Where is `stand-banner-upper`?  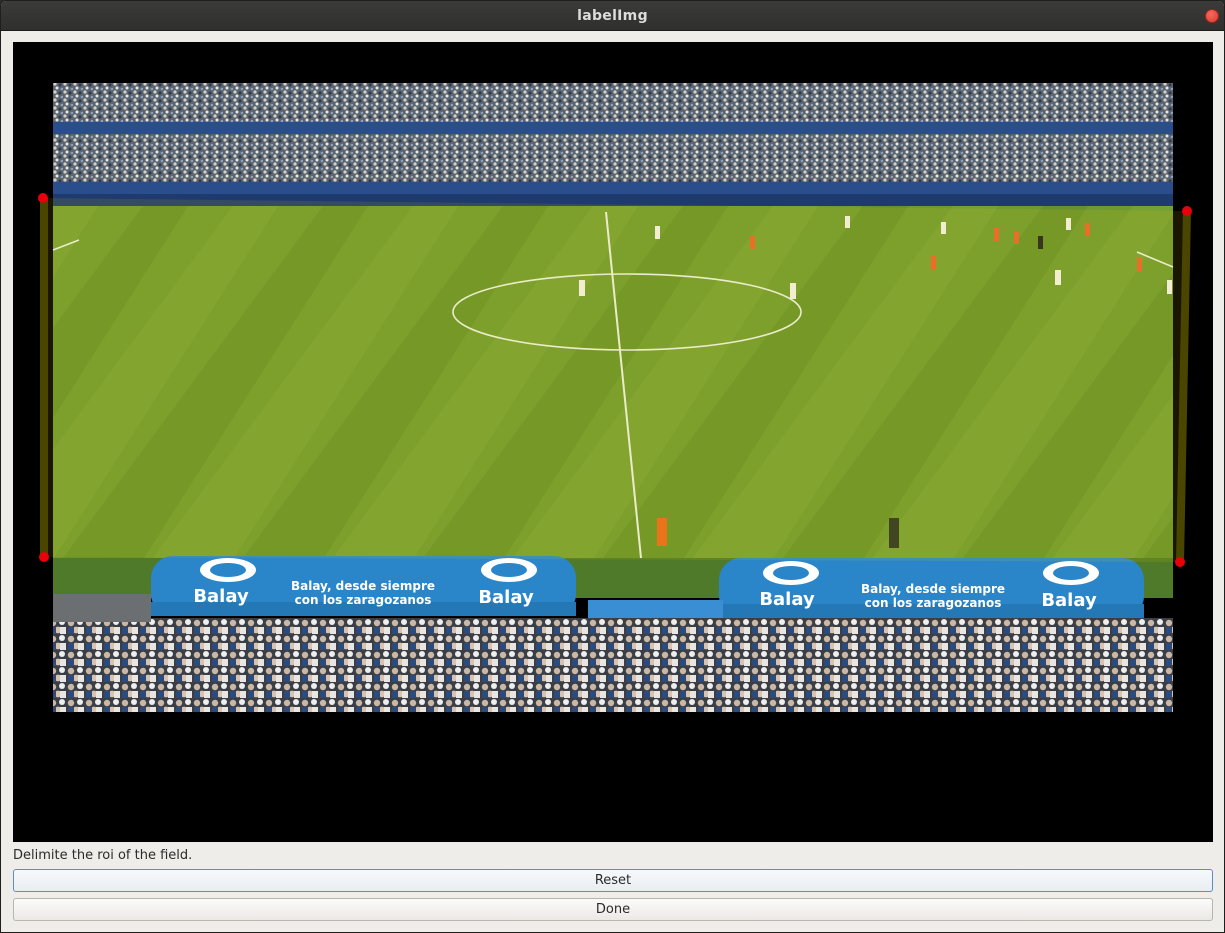
stand-banner-upper is located at coordinates (613, 128).